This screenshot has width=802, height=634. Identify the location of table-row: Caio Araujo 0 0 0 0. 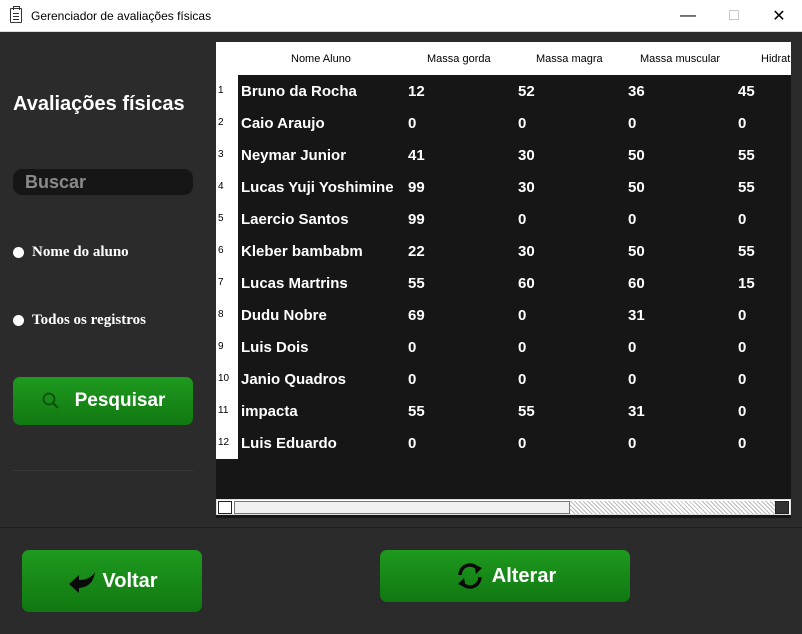
(514, 123).